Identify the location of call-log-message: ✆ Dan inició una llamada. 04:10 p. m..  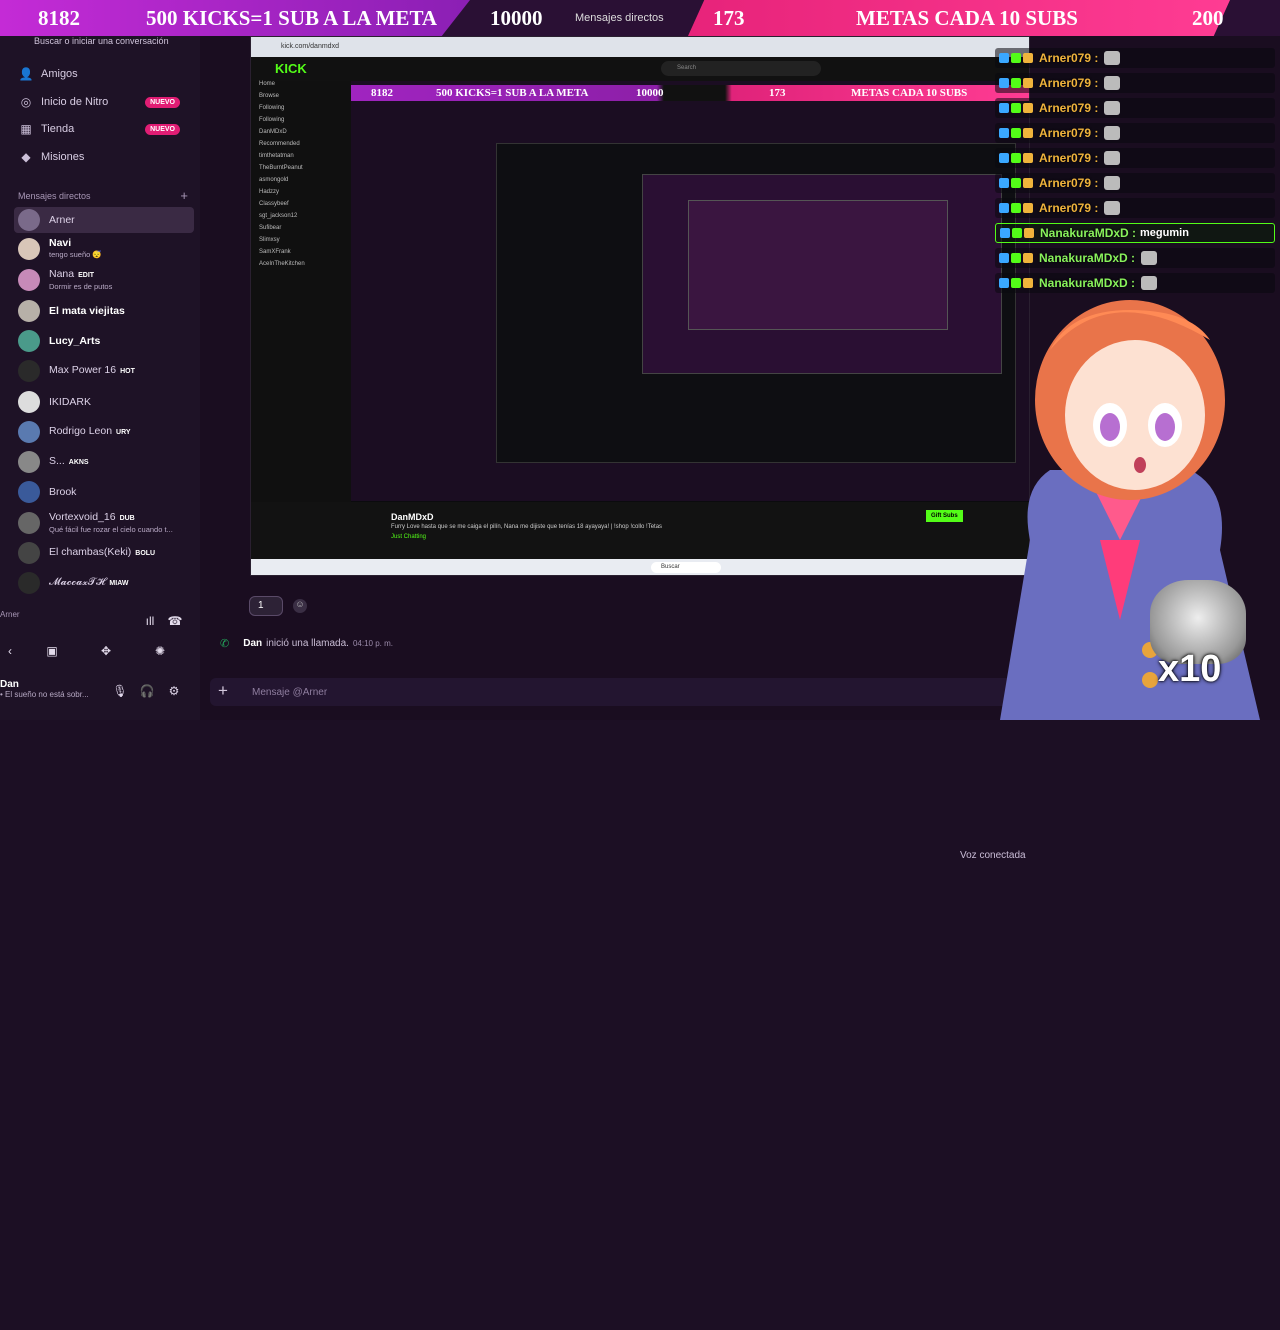
(306, 643).